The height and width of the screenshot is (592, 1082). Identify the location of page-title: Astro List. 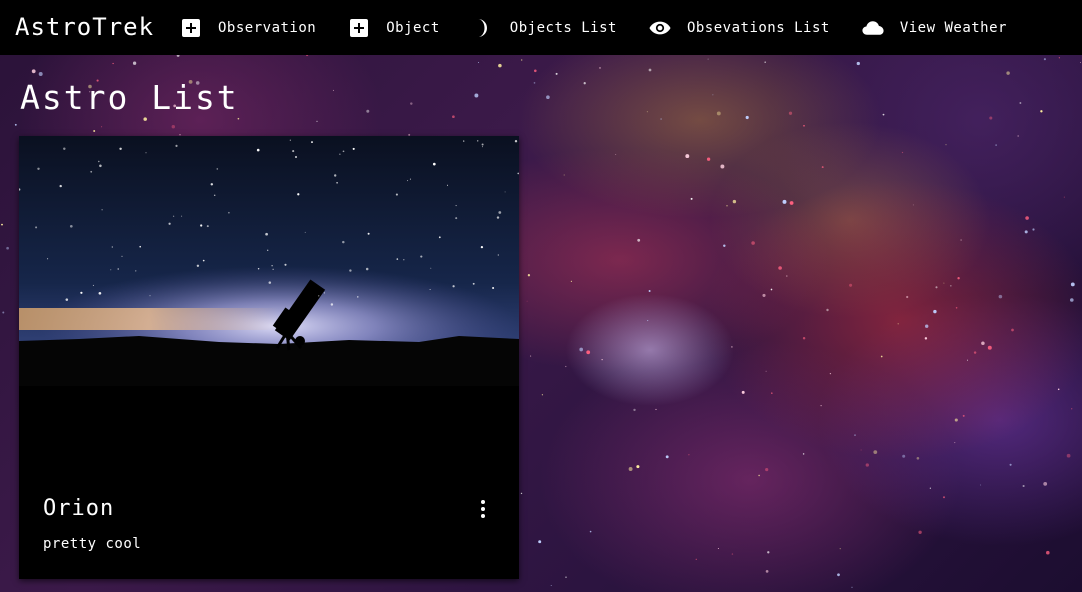
(129, 97).